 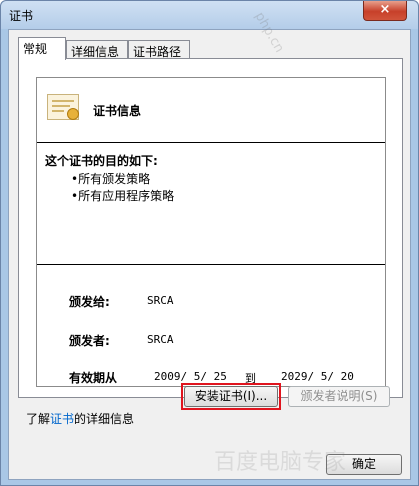 What do you see at coordinates (209, 15) in the screenshot?
I see `title-bar: 证书 ×` at bounding box center [209, 15].